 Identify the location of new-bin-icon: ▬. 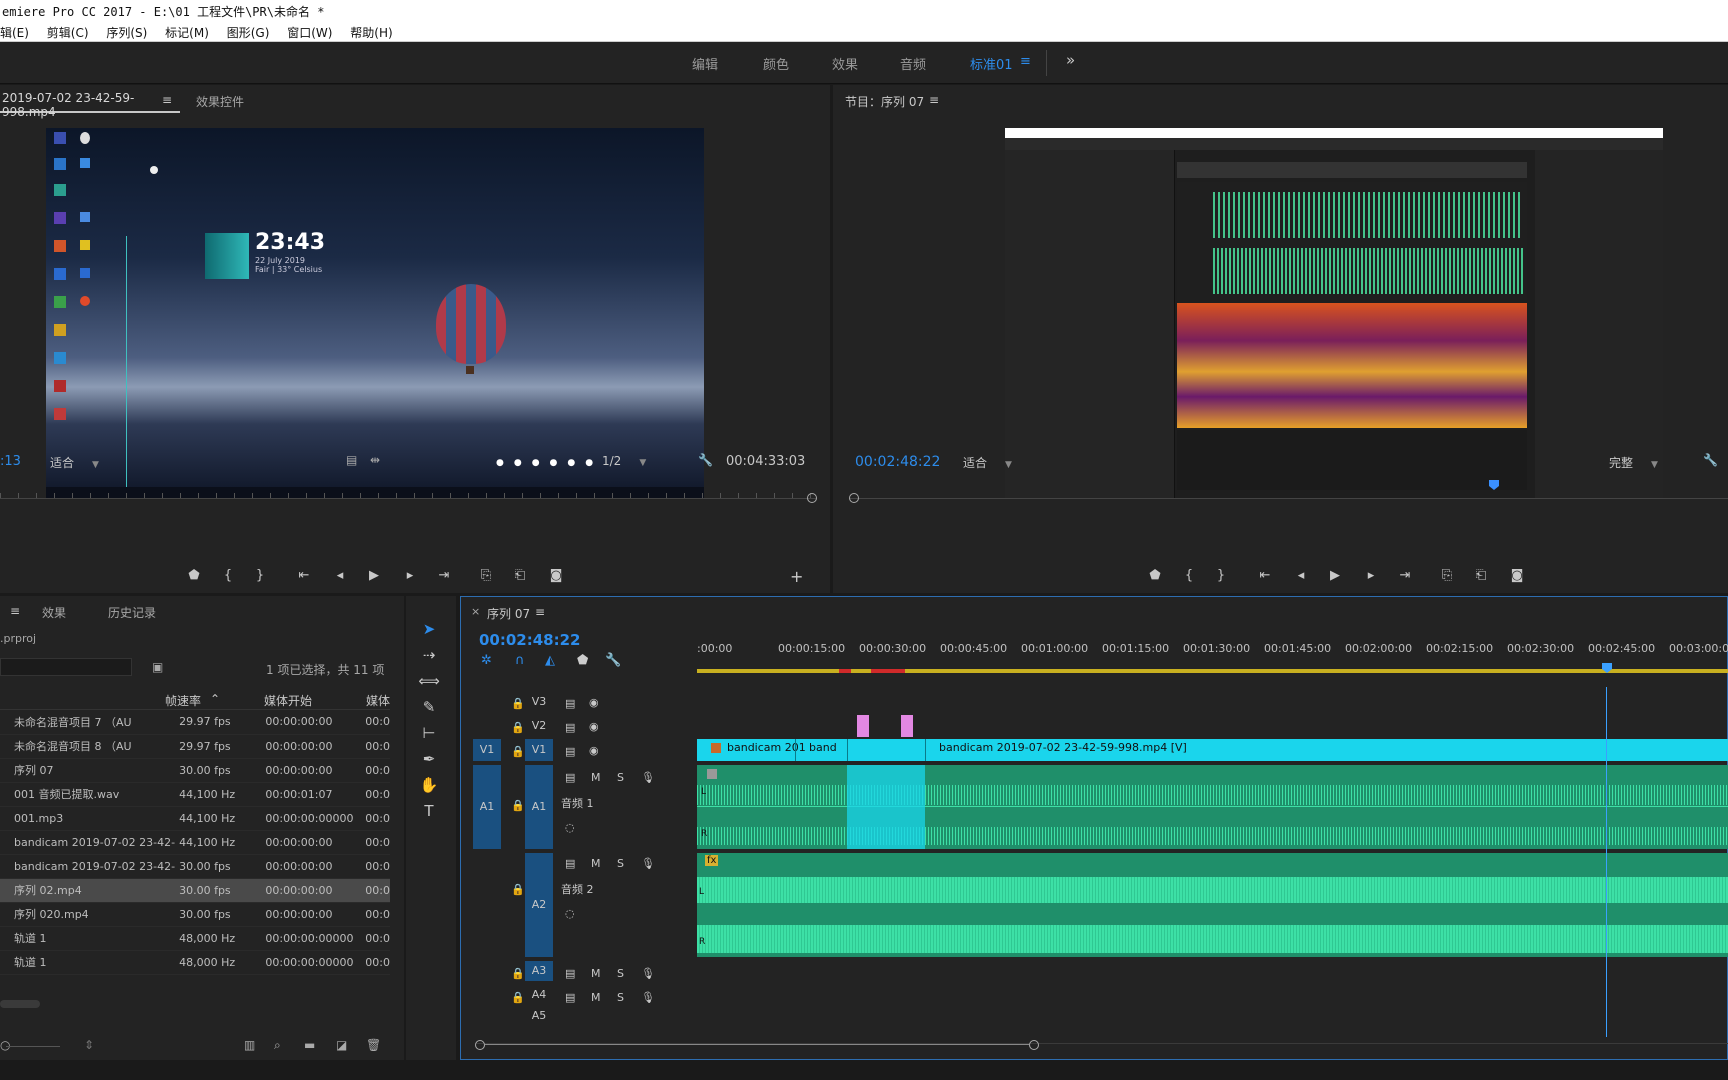
(309, 1045).